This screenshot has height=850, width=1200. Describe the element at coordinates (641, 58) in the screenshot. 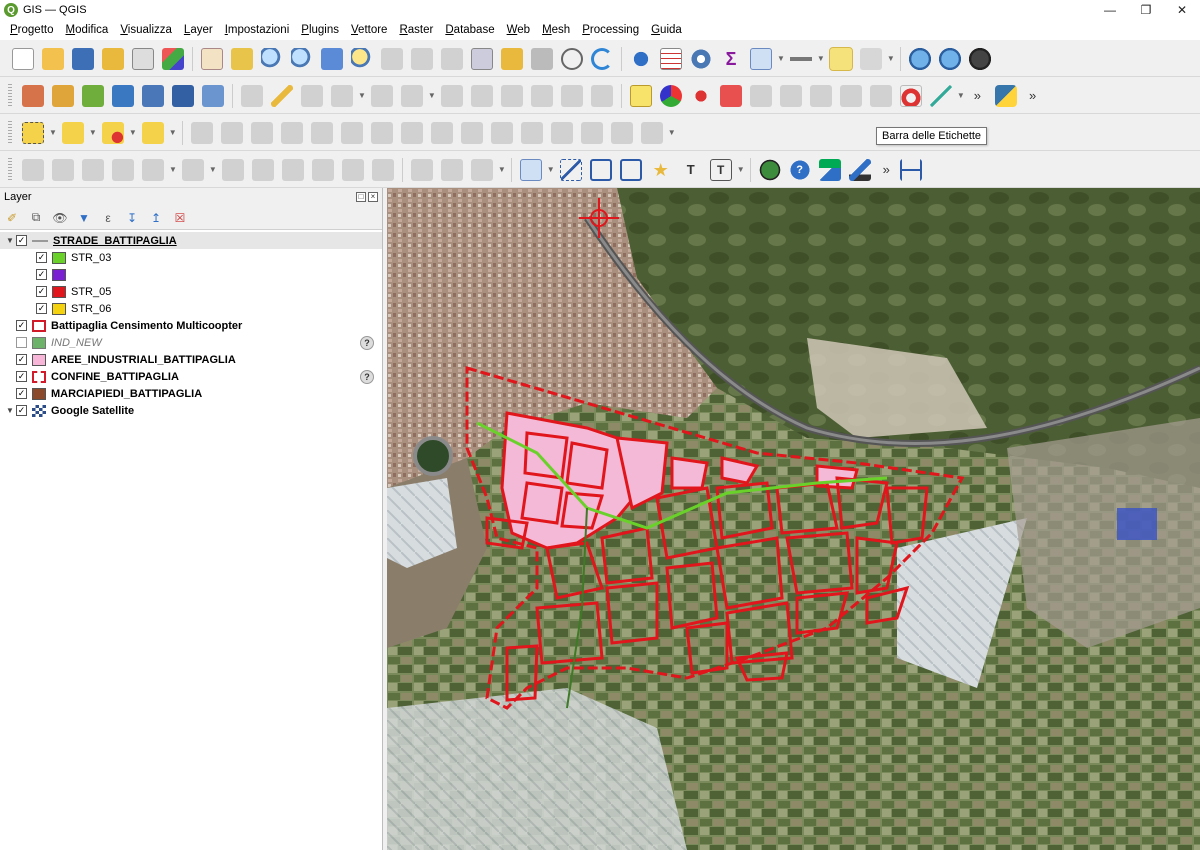

I see `identify-features-icon` at that location.